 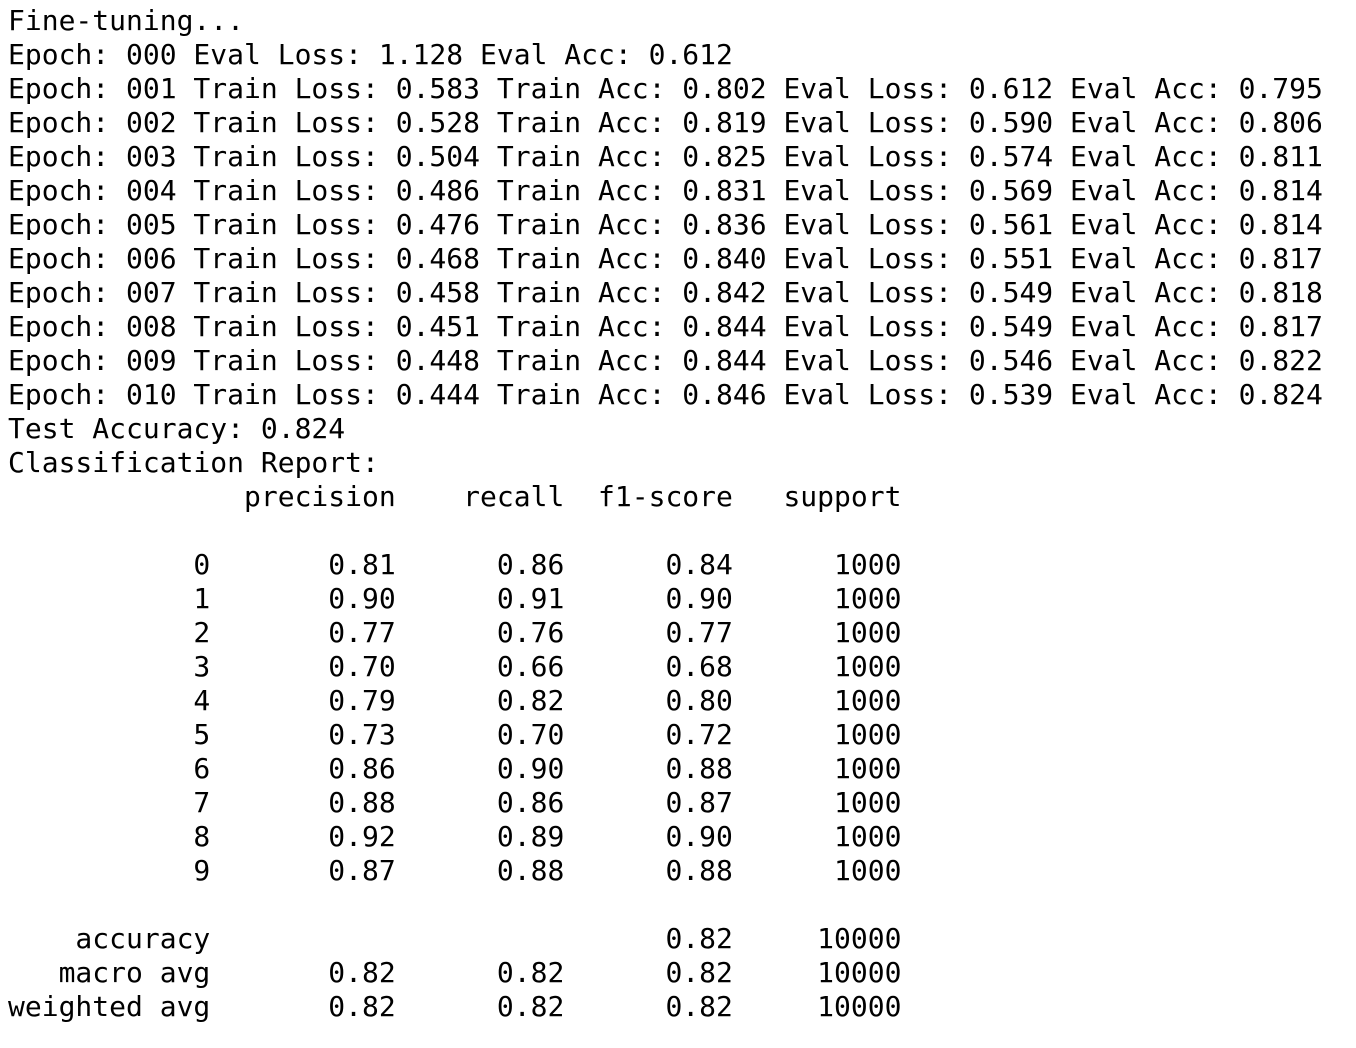 What do you see at coordinates (455, 700) in the screenshot?
I see `report-class-row: 4 0.79 0.82 0.80 1000` at bounding box center [455, 700].